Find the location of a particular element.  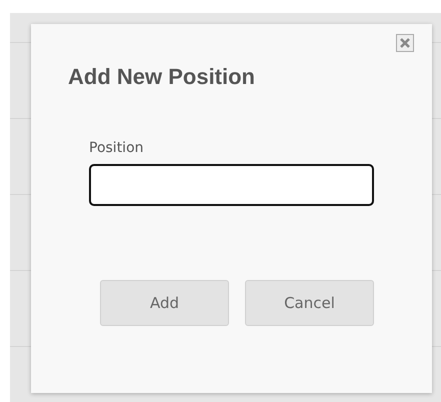

cancel-button: Cancel is located at coordinates (309, 303).